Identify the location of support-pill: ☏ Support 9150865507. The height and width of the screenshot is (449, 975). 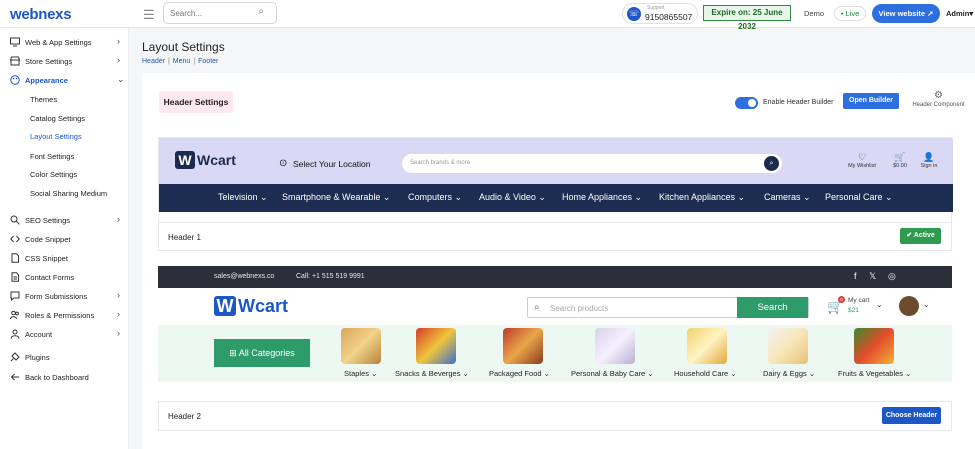
(660, 13).